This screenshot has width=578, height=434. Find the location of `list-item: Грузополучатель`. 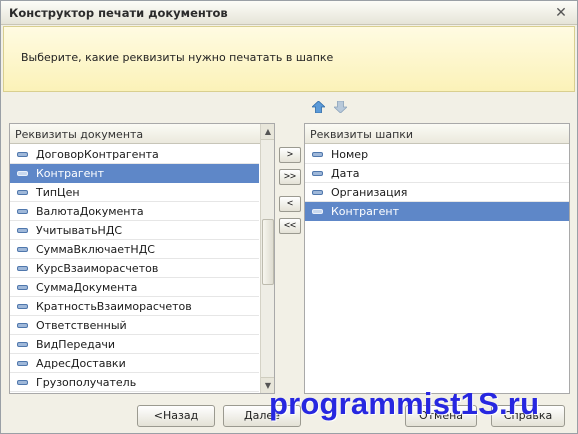

list-item: Грузополучатель is located at coordinates (134, 382).